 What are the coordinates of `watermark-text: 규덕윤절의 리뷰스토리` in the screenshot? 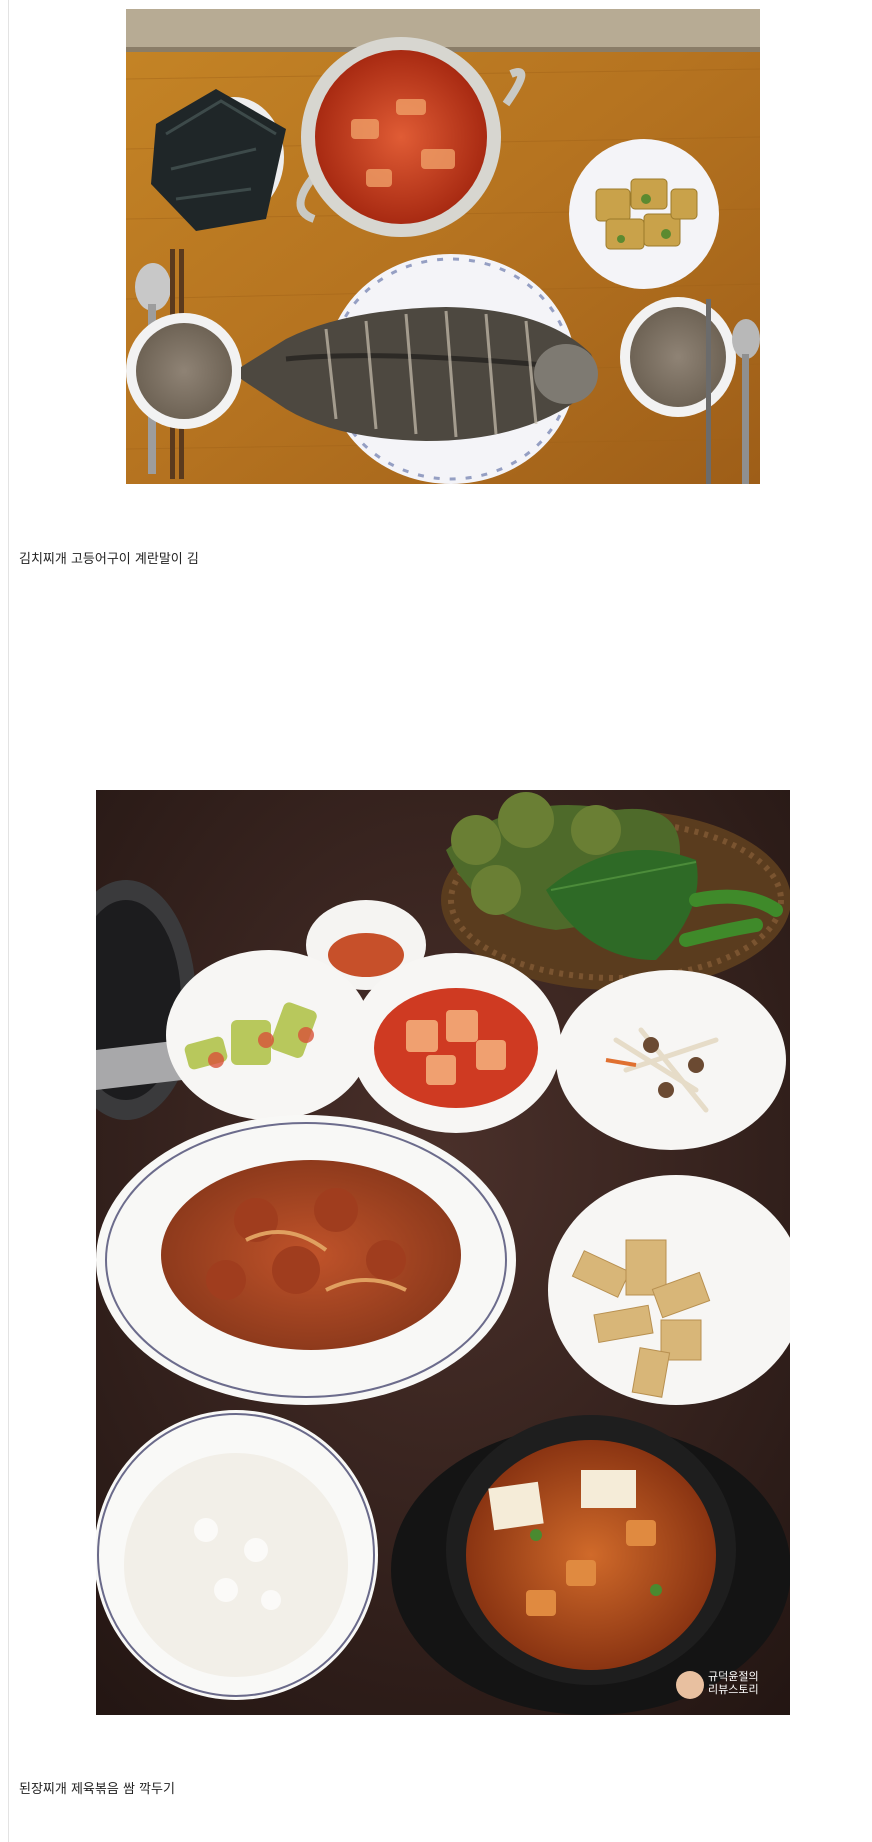 It's located at (733, 1683).